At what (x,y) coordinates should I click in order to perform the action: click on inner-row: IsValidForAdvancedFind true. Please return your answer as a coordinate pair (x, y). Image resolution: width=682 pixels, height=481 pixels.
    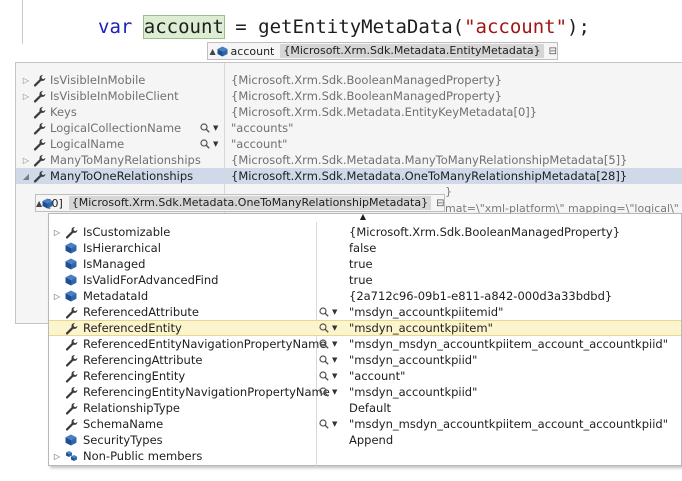
    Looking at the image, I should click on (365, 280).